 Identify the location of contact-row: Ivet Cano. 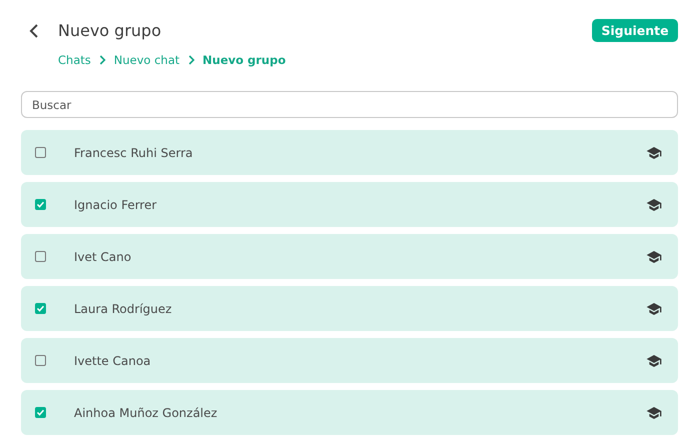
(349, 256).